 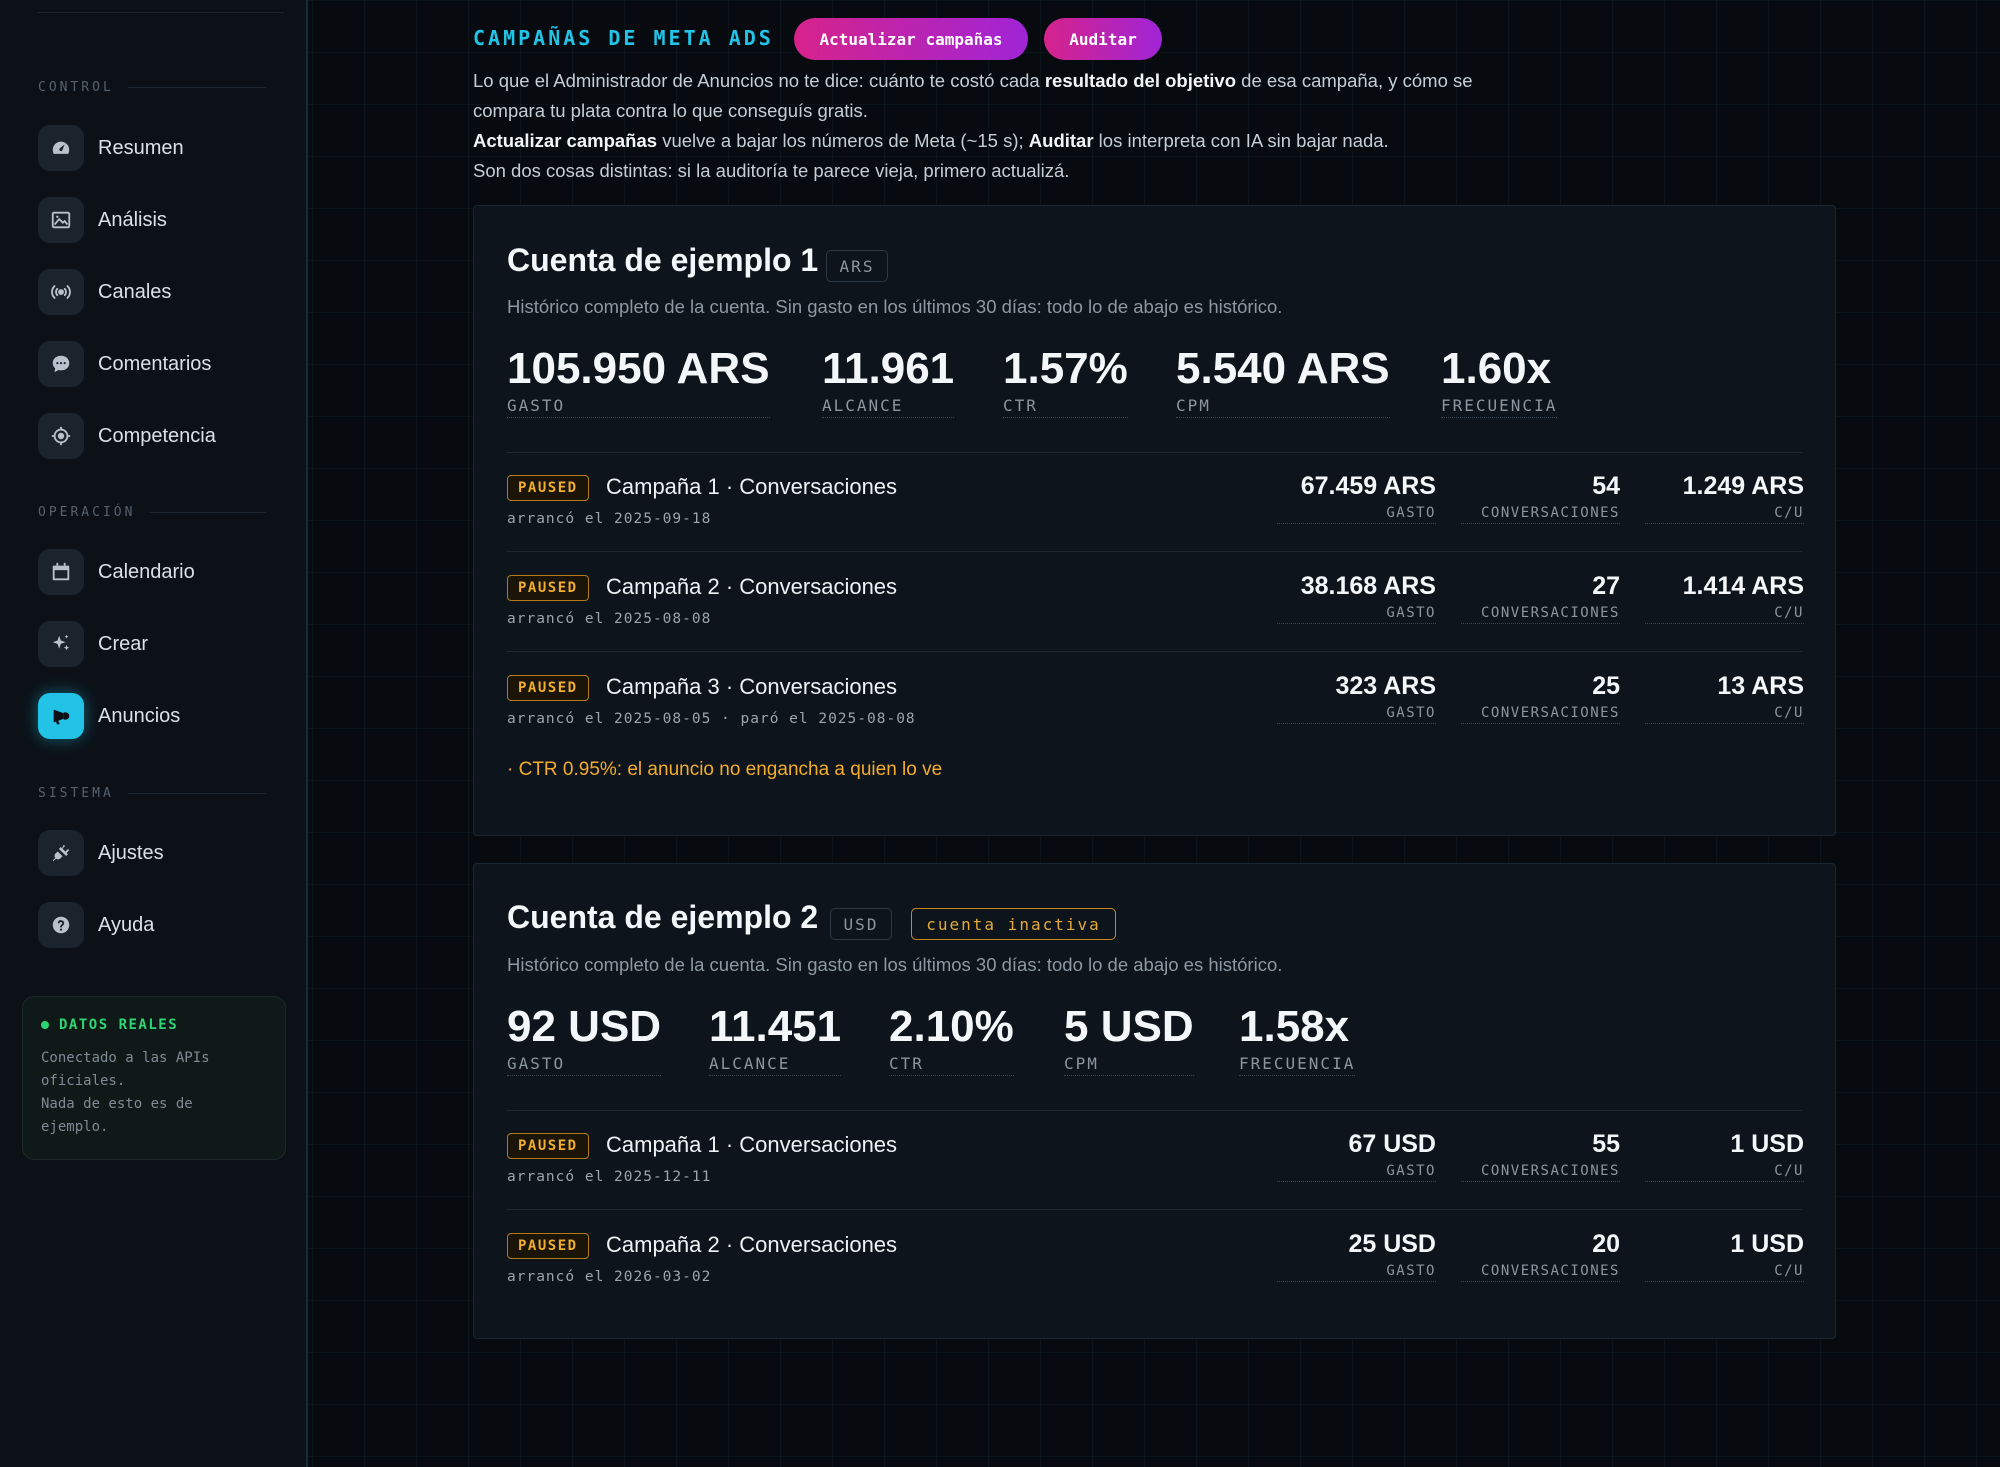 What do you see at coordinates (1356, 698) in the screenshot?
I see `metric-spend: 323 ARS GASTO` at bounding box center [1356, 698].